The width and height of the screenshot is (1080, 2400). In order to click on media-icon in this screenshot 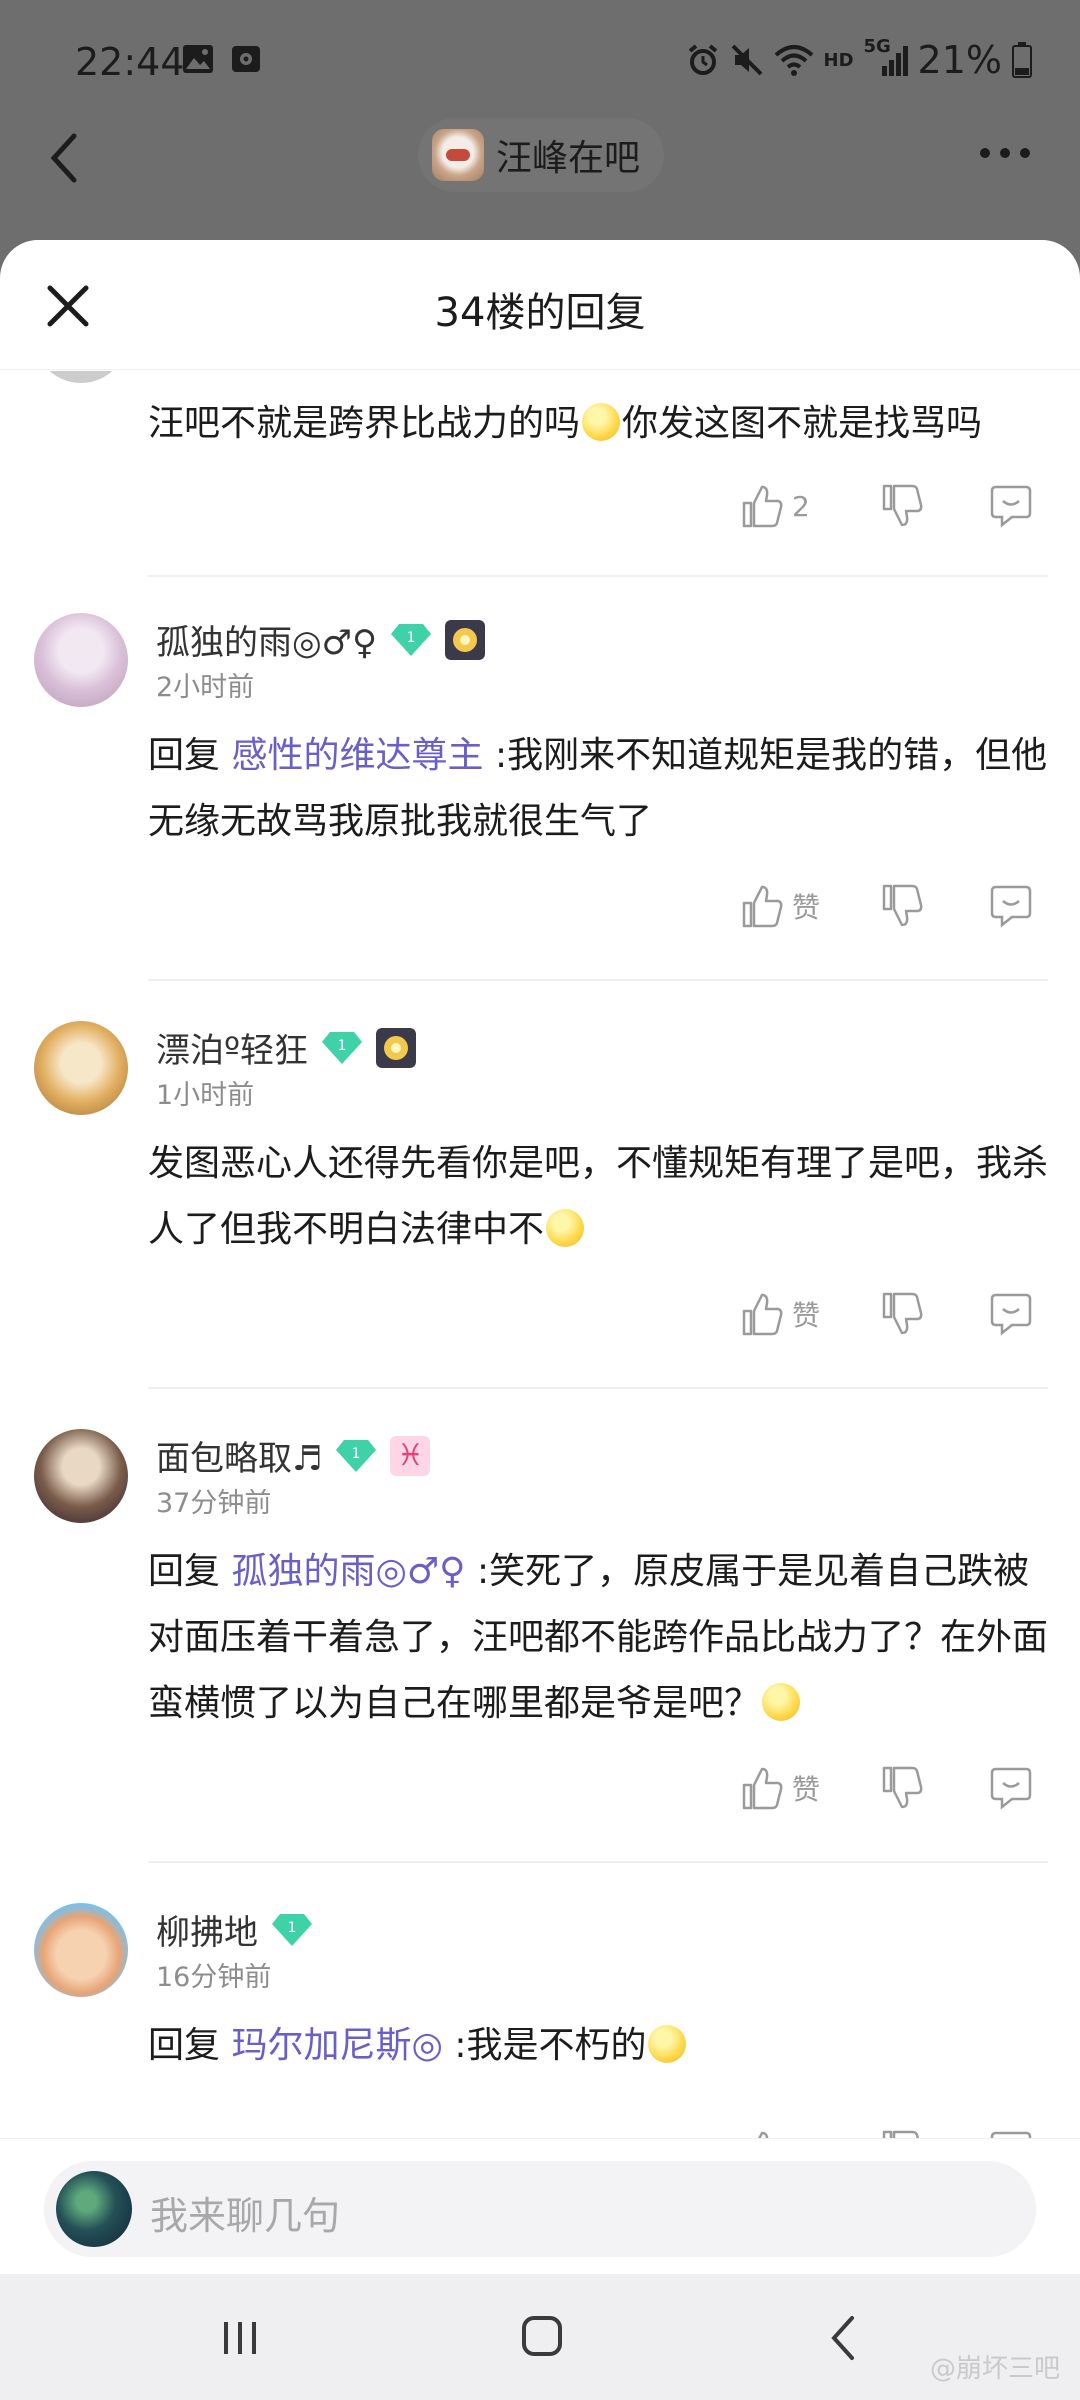, I will do `click(246, 59)`.